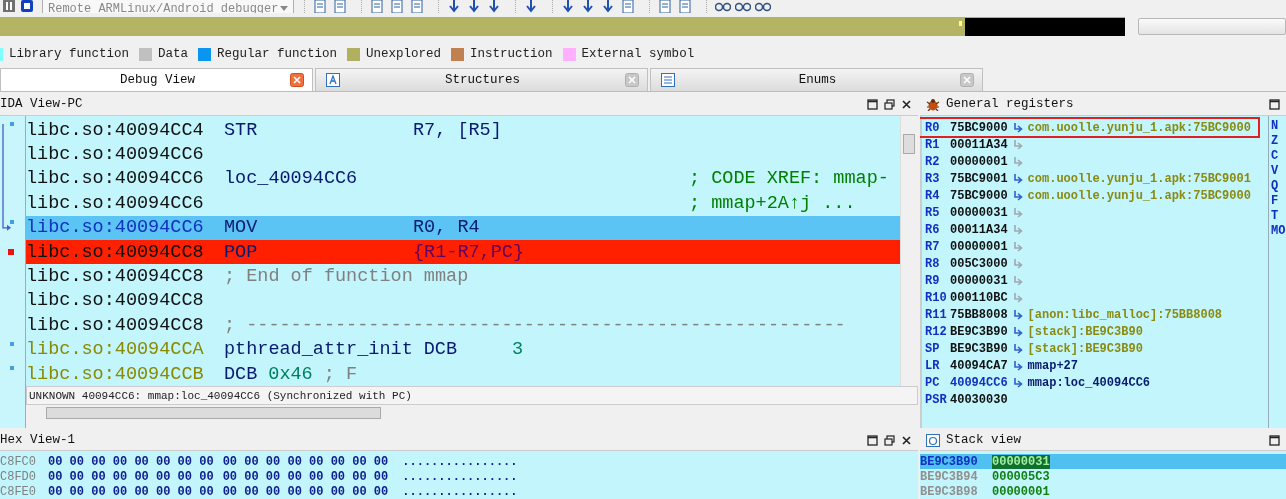 The width and height of the screenshot is (1286, 499). What do you see at coordinates (404, 54) in the screenshot?
I see `legend-label: Unexplored` at bounding box center [404, 54].